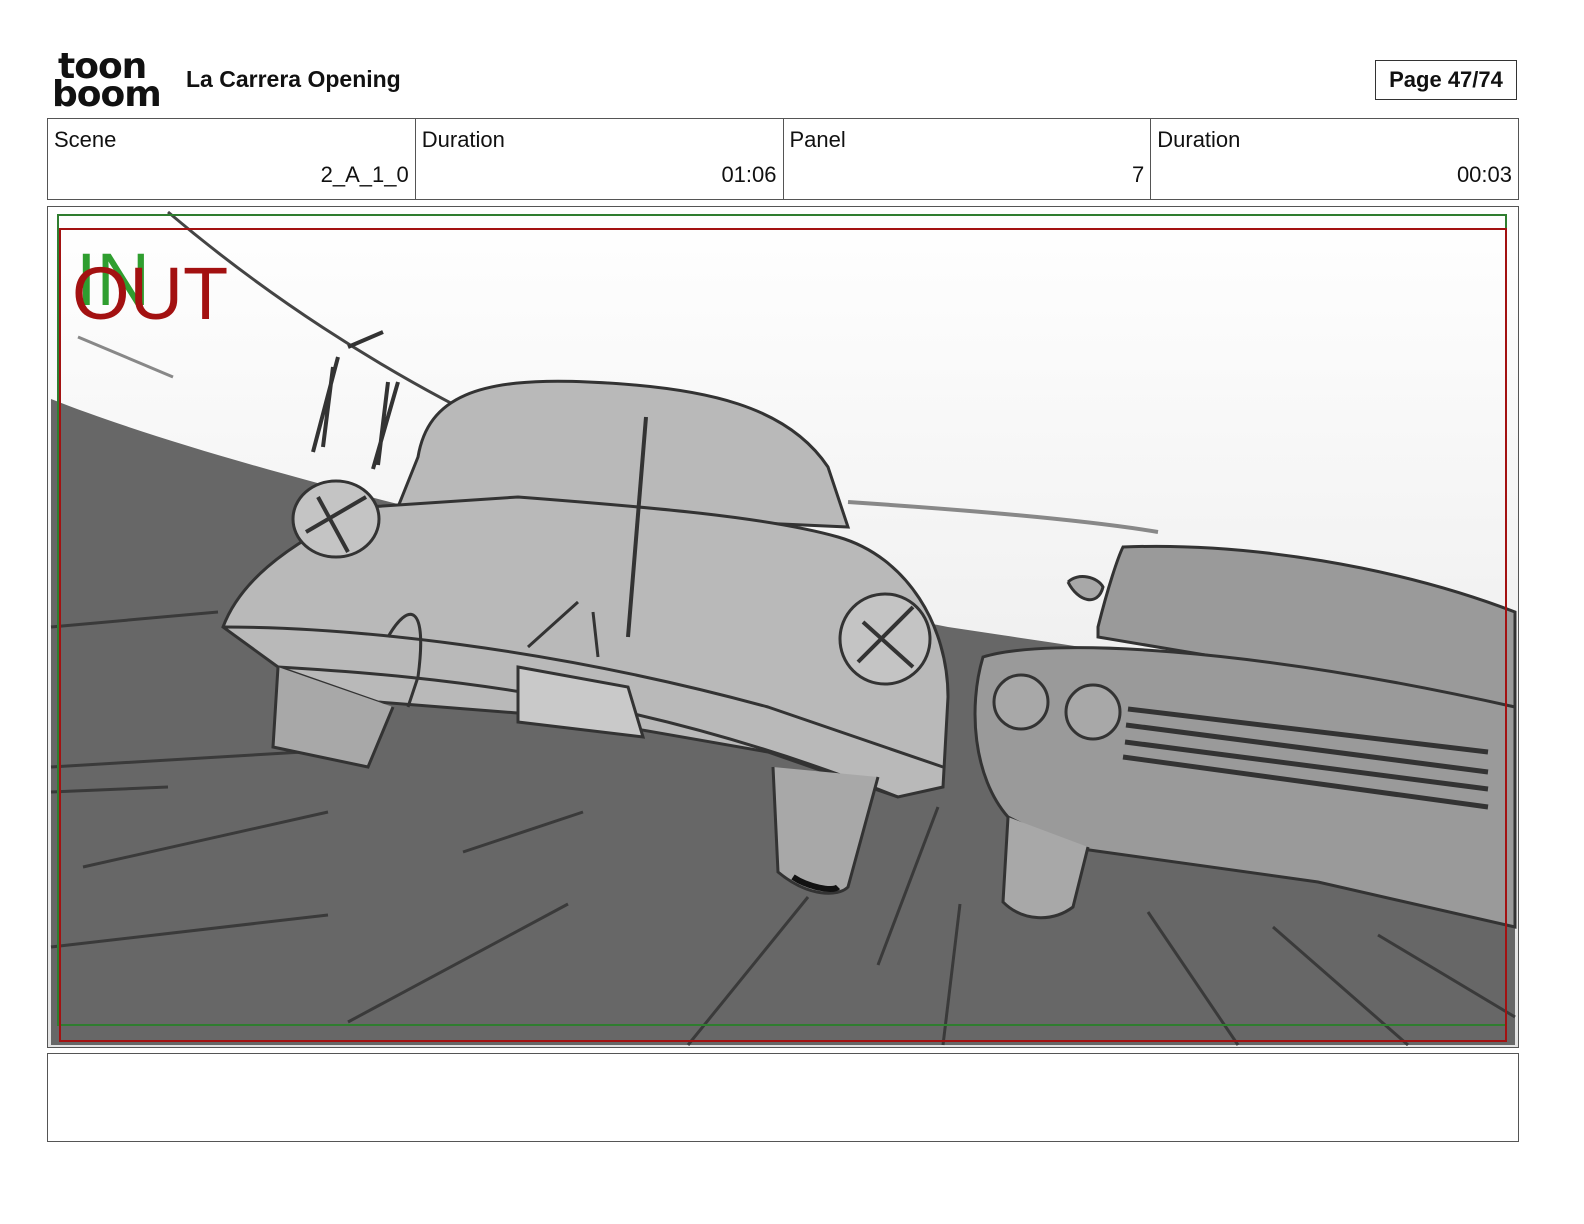 Image resolution: width=1584 pixels, height=1224 pixels. Describe the element at coordinates (1334, 159) in the screenshot. I see `panel-duration-cell: Duration 00:03` at that location.